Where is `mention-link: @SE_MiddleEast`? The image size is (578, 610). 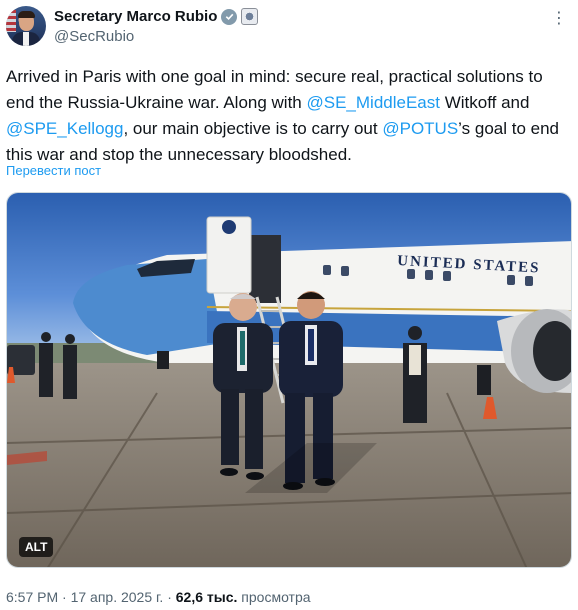
mention-link: @SE_MiddleEast is located at coordinates (374, 102).